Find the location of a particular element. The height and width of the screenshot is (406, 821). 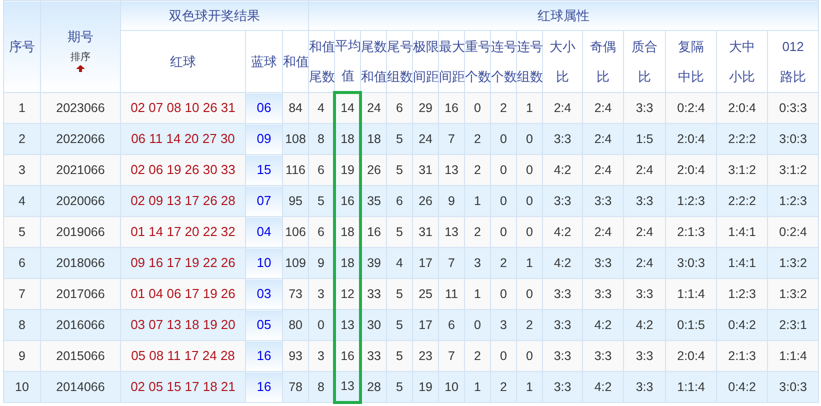

table-cell: 3:1:2 is located at coordinates (793, 170).